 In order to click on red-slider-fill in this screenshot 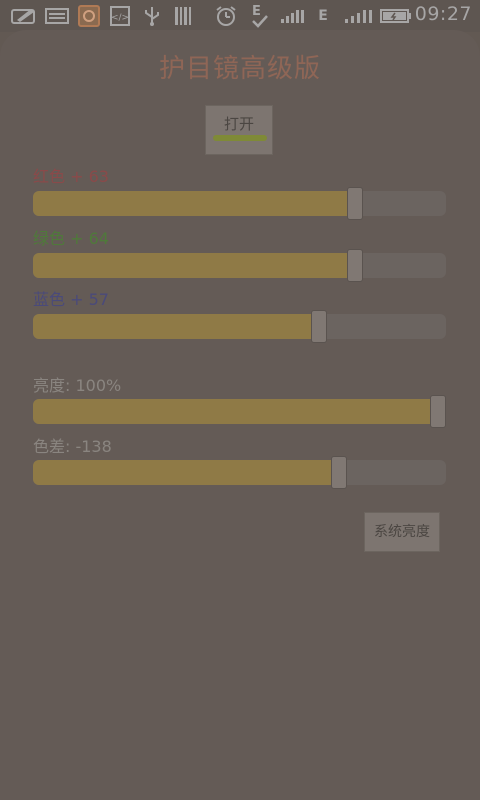, I will do `click(194, 203)`.